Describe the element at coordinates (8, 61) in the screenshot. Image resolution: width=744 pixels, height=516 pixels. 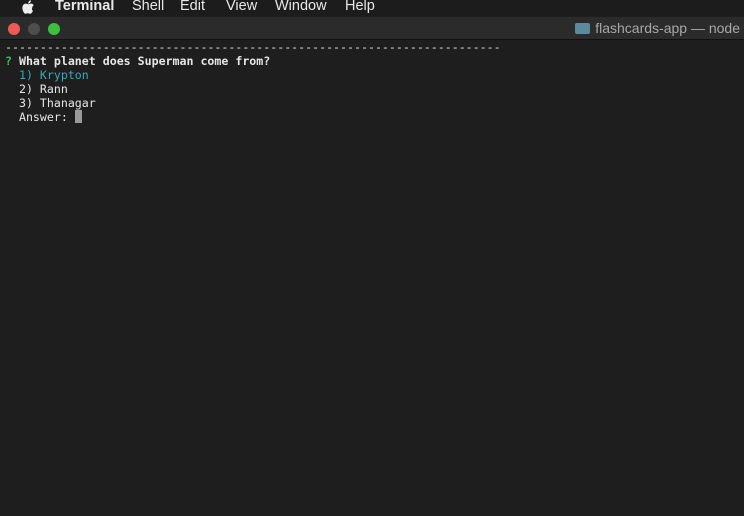
I see `prompt-mark: ?` at that location.